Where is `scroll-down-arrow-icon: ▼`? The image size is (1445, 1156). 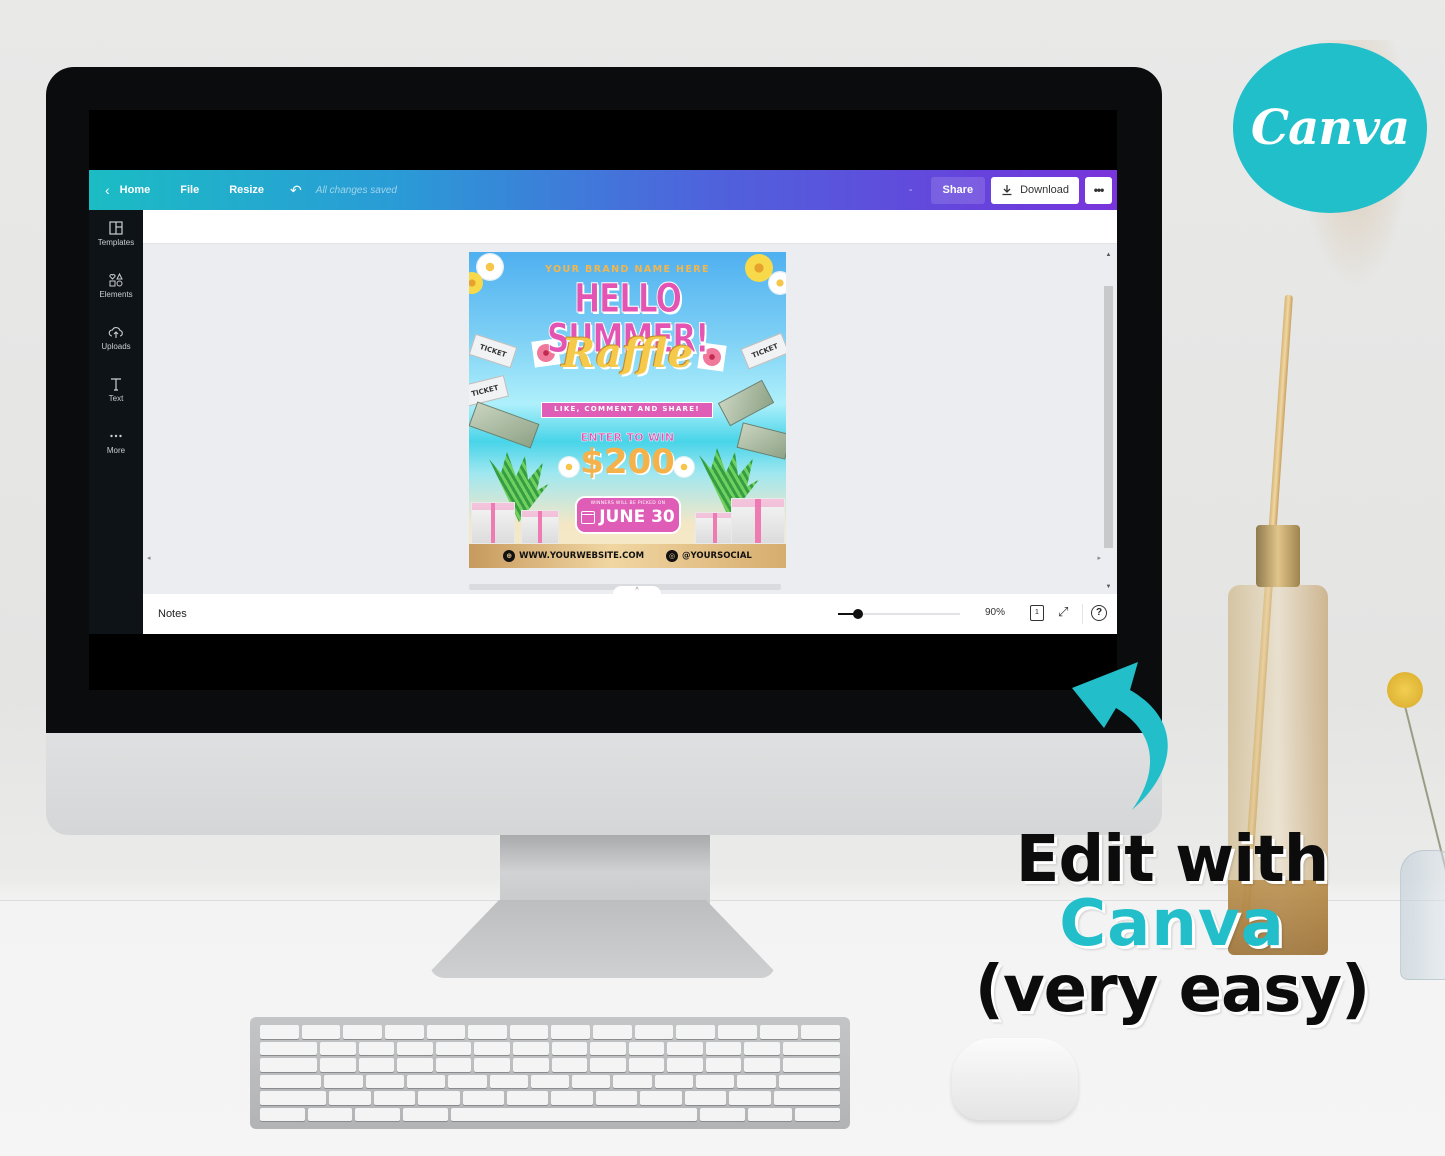
scroll-down-arrow-icon: ▼ is located at coordinates (1108, 587).